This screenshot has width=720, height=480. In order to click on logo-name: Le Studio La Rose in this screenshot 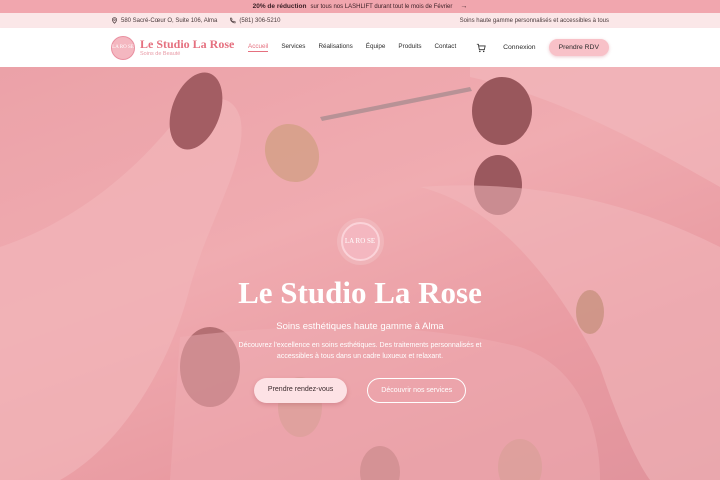, I will do `click(187, 44)`.